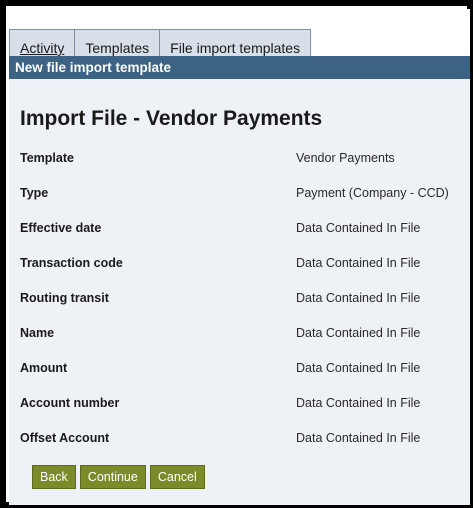 Image resolution: width=473 pixels, height=508 pixels. What do you see at coordinates (244, 335) in the screenshot?
I see `field-row-name: Name Data Contained In File` at bounding box center [244, 335].